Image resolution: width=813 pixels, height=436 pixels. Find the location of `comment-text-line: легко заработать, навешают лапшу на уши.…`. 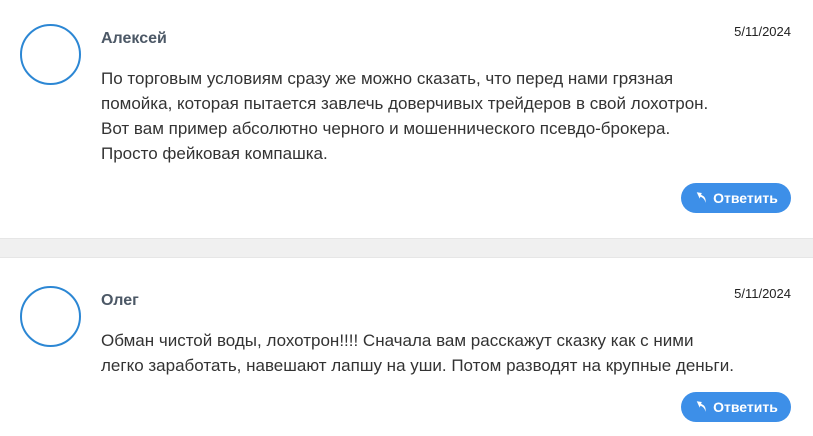

comment-text-line: легко заработать, навешают лапшу на уши.… is located at coordinates (417, 365).